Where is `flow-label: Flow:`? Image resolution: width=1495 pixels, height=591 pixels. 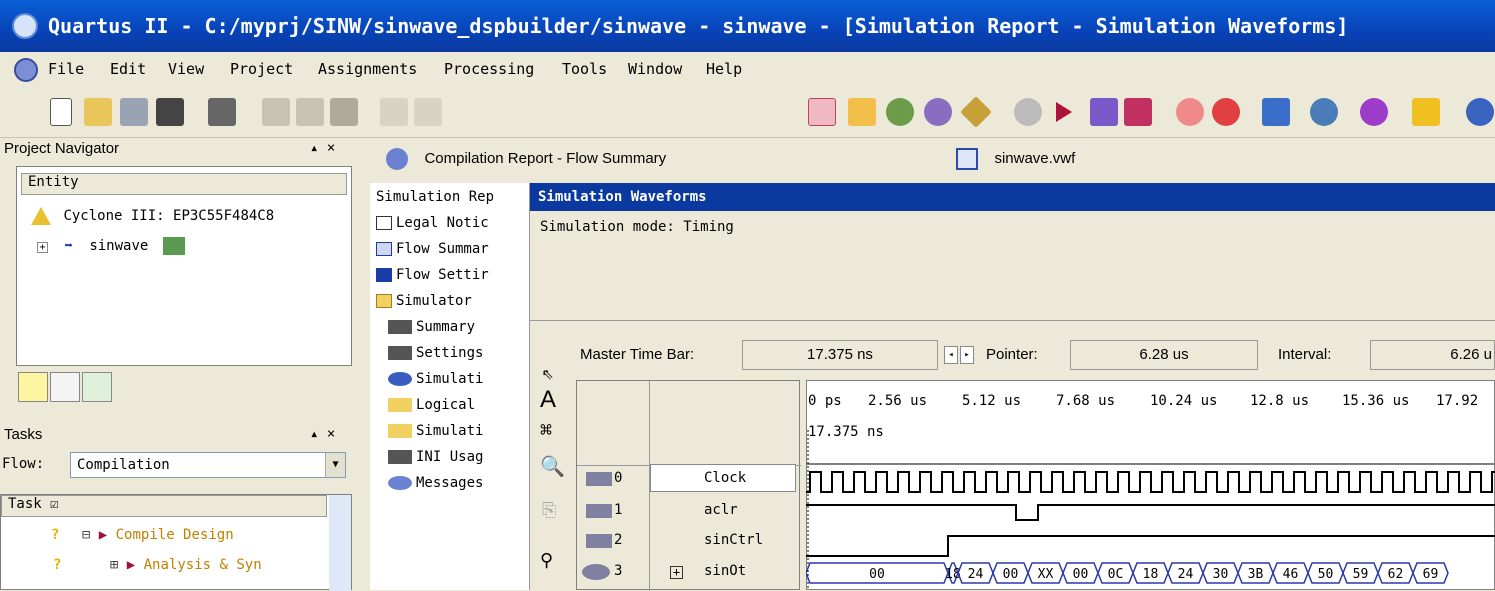
flow-label: Flow: is located at coordinates (23, 464).